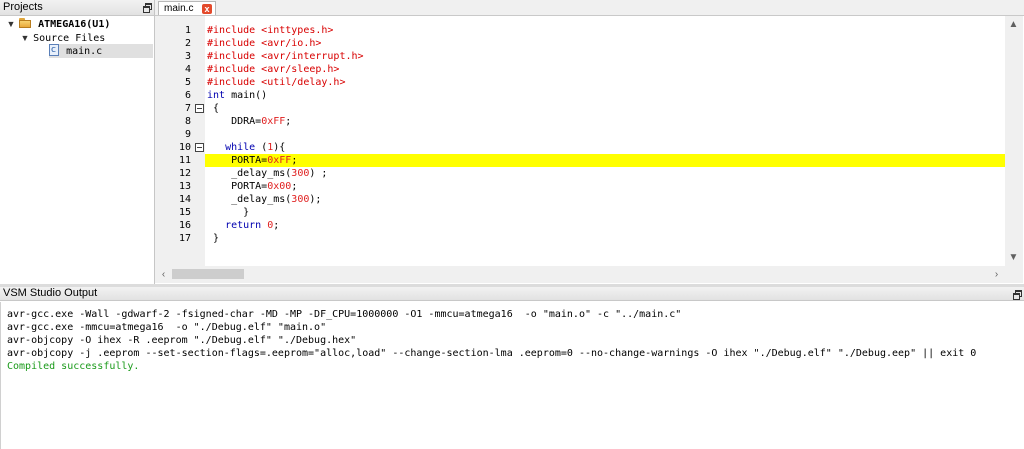  What do you see at coordinates (187, 30) in the screenshot?
I see `line-number: 1` at bounding box center [187, 30].